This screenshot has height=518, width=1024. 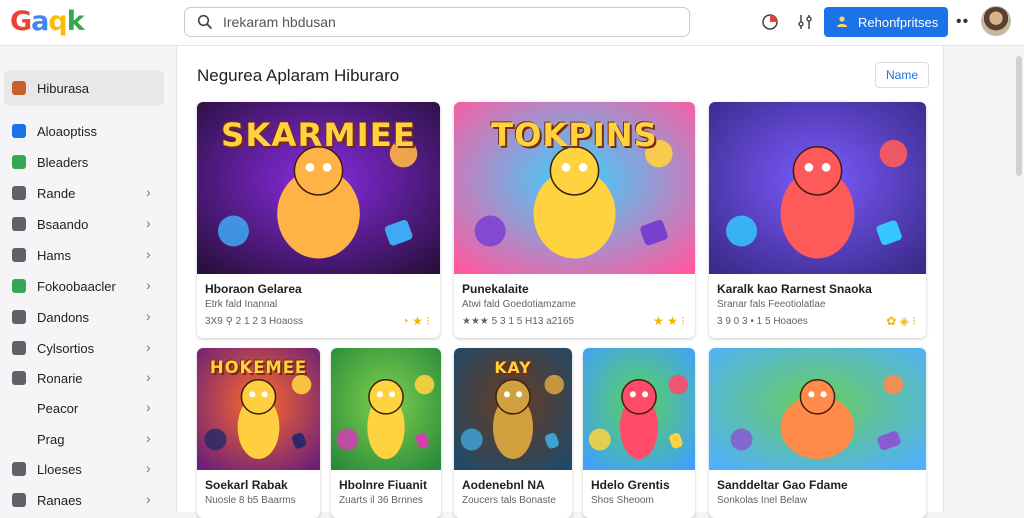 I want to click on puzzle-icon, so click(x=19, y=286).